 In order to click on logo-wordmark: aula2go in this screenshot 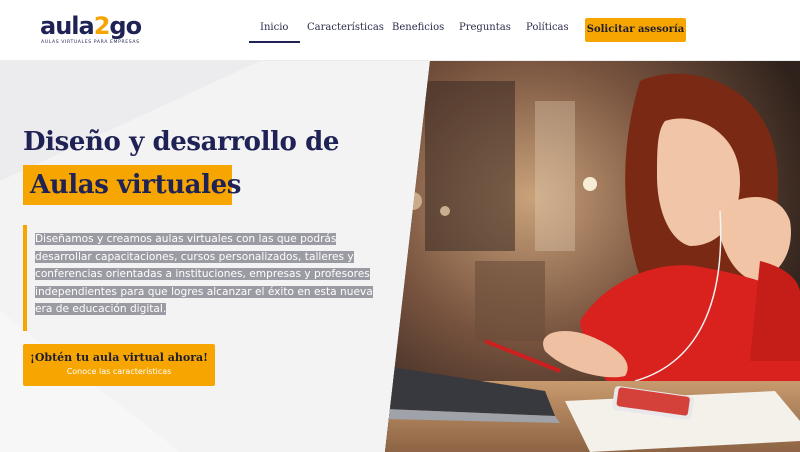, I will do `click(91, 26)`.